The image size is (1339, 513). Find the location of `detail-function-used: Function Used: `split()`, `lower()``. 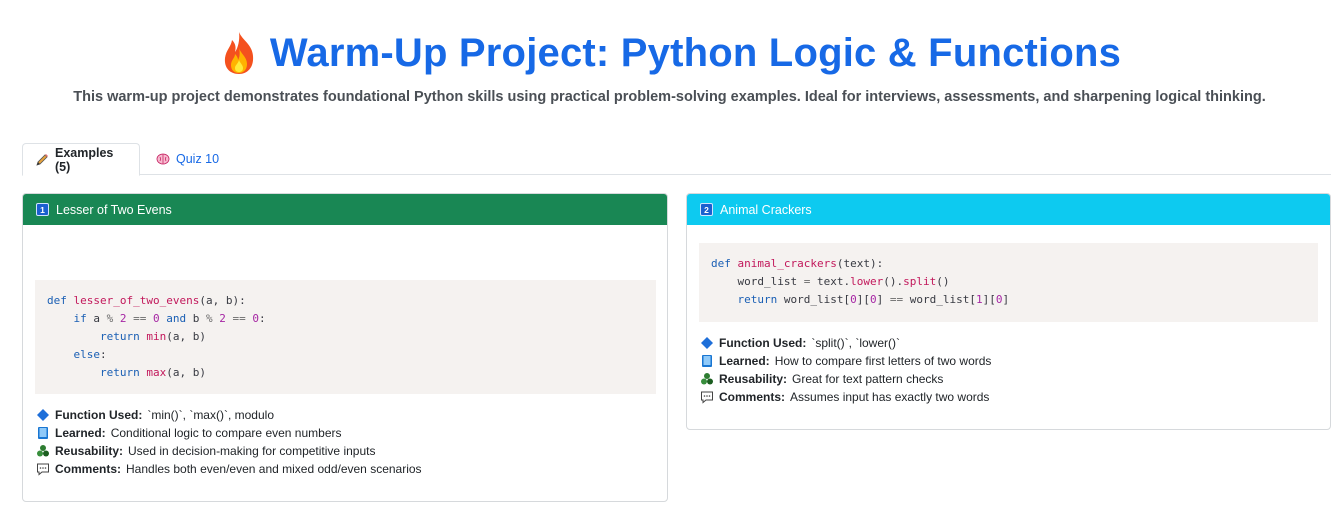

detail-function-used: Function Used: `split()`, `lower()` is located at coordinates (845, 343).